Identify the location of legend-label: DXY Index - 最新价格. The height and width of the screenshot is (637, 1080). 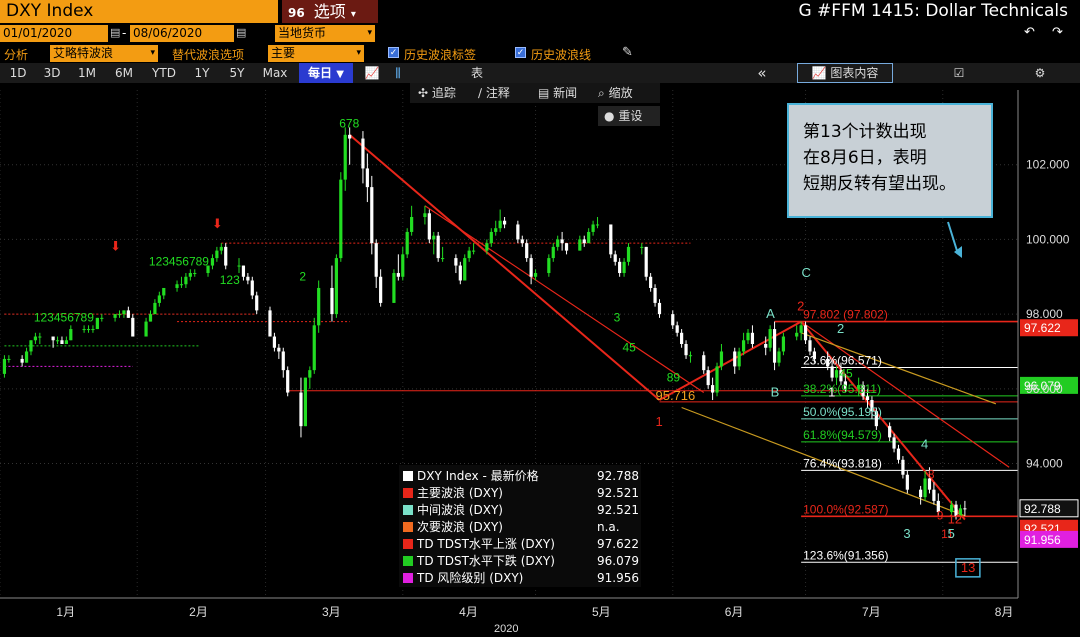
(478, 476).